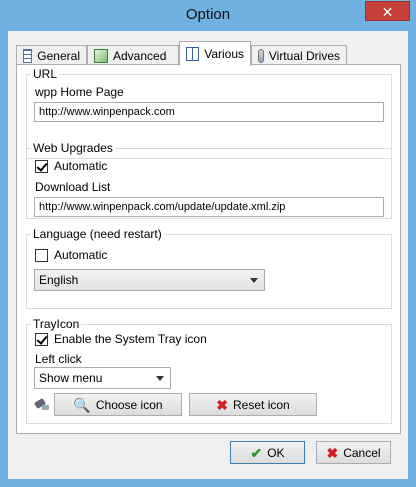 Image resolution: width=416 pixels, height=487 pixels. Describe the element at coordinates (149, 280) in the screenshot. I see `language-select: English` at that location.